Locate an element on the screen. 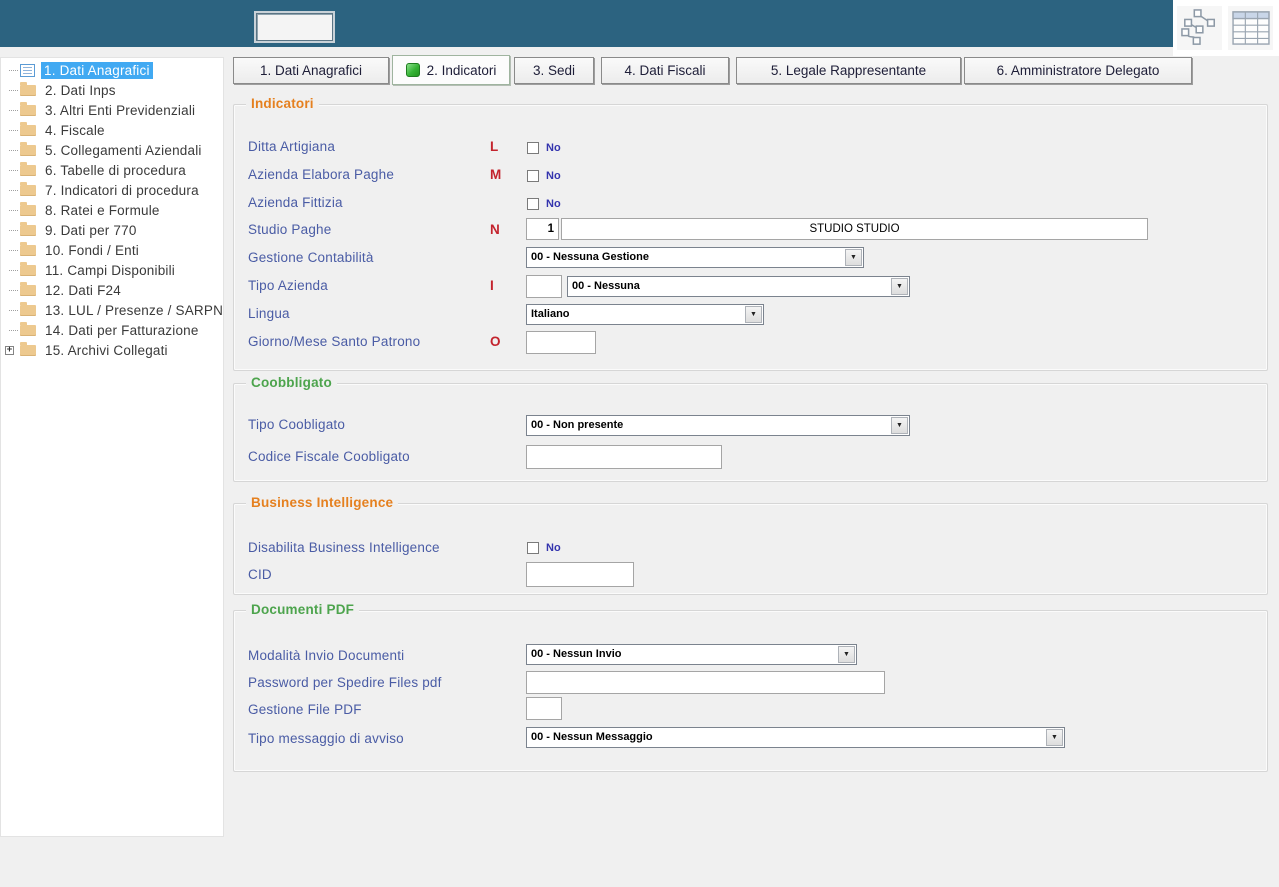  studio-paghe-name-input is located at coordinates (854, 229).